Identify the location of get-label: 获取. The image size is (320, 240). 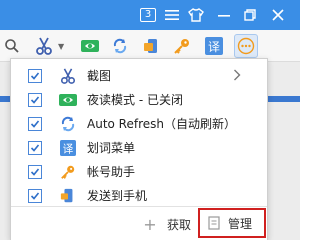
(179, 224).